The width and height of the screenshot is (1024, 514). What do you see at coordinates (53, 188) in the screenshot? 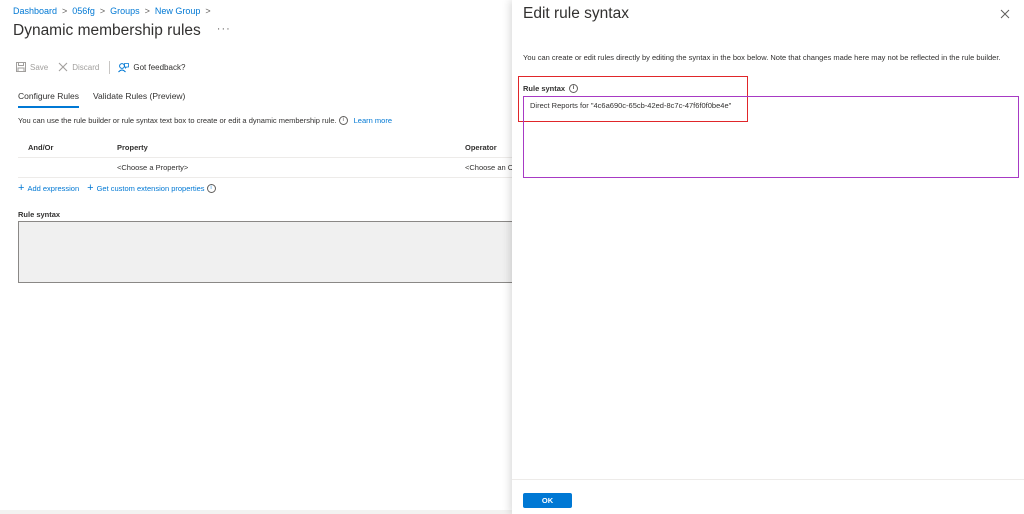
I see `add-expression-label: Add expression` at bounding box center [53, 188].